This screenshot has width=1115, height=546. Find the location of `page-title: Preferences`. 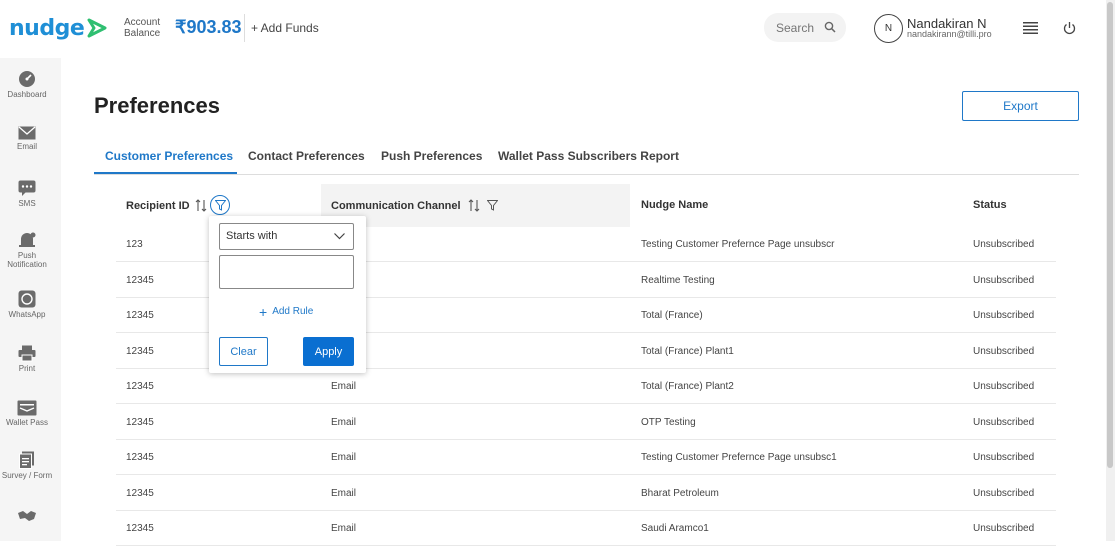

page-title: Preferences is located at coordinates (157, 105).